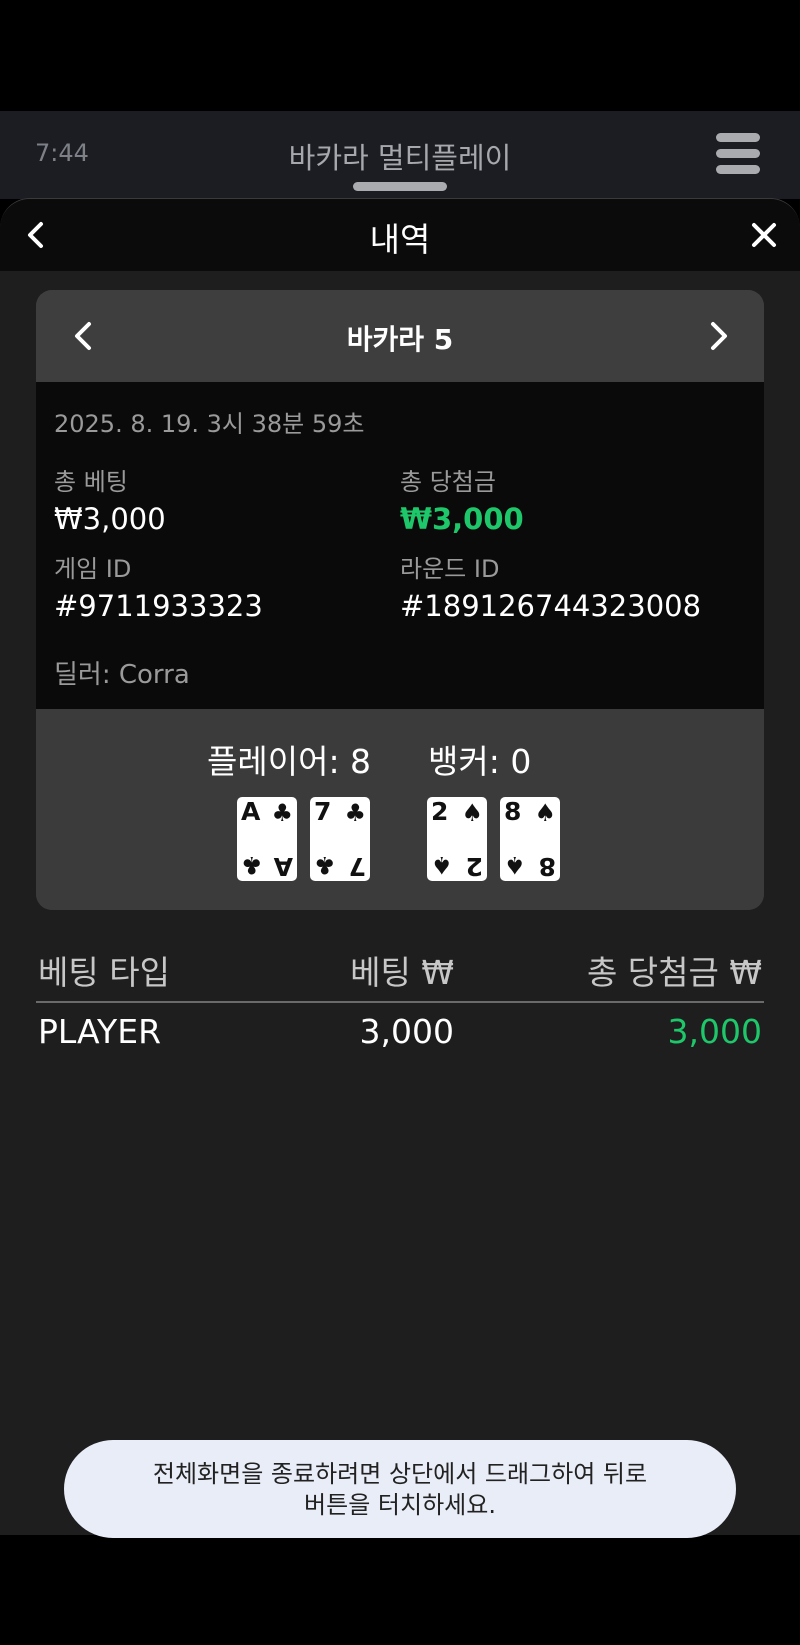  I want to click on dealer-name: 딜러: Corra, so click(122, 675).